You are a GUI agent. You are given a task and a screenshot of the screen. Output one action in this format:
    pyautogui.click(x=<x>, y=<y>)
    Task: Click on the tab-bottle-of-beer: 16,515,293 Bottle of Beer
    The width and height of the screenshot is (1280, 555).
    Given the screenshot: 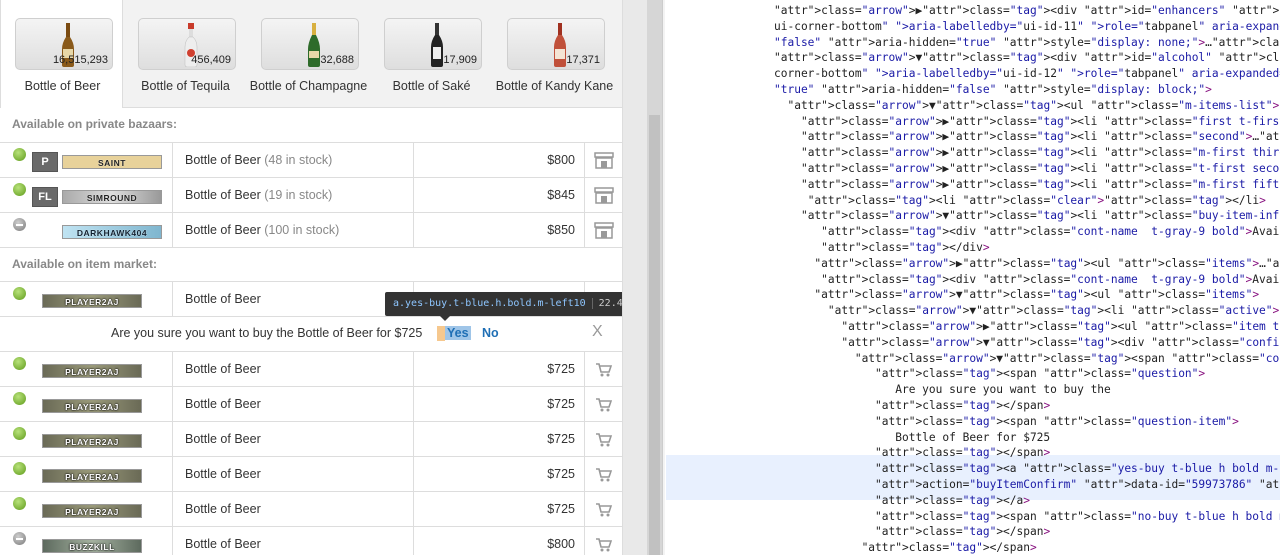 What is the action you would take?
    pyautogui.click(x=61, y=54)
    